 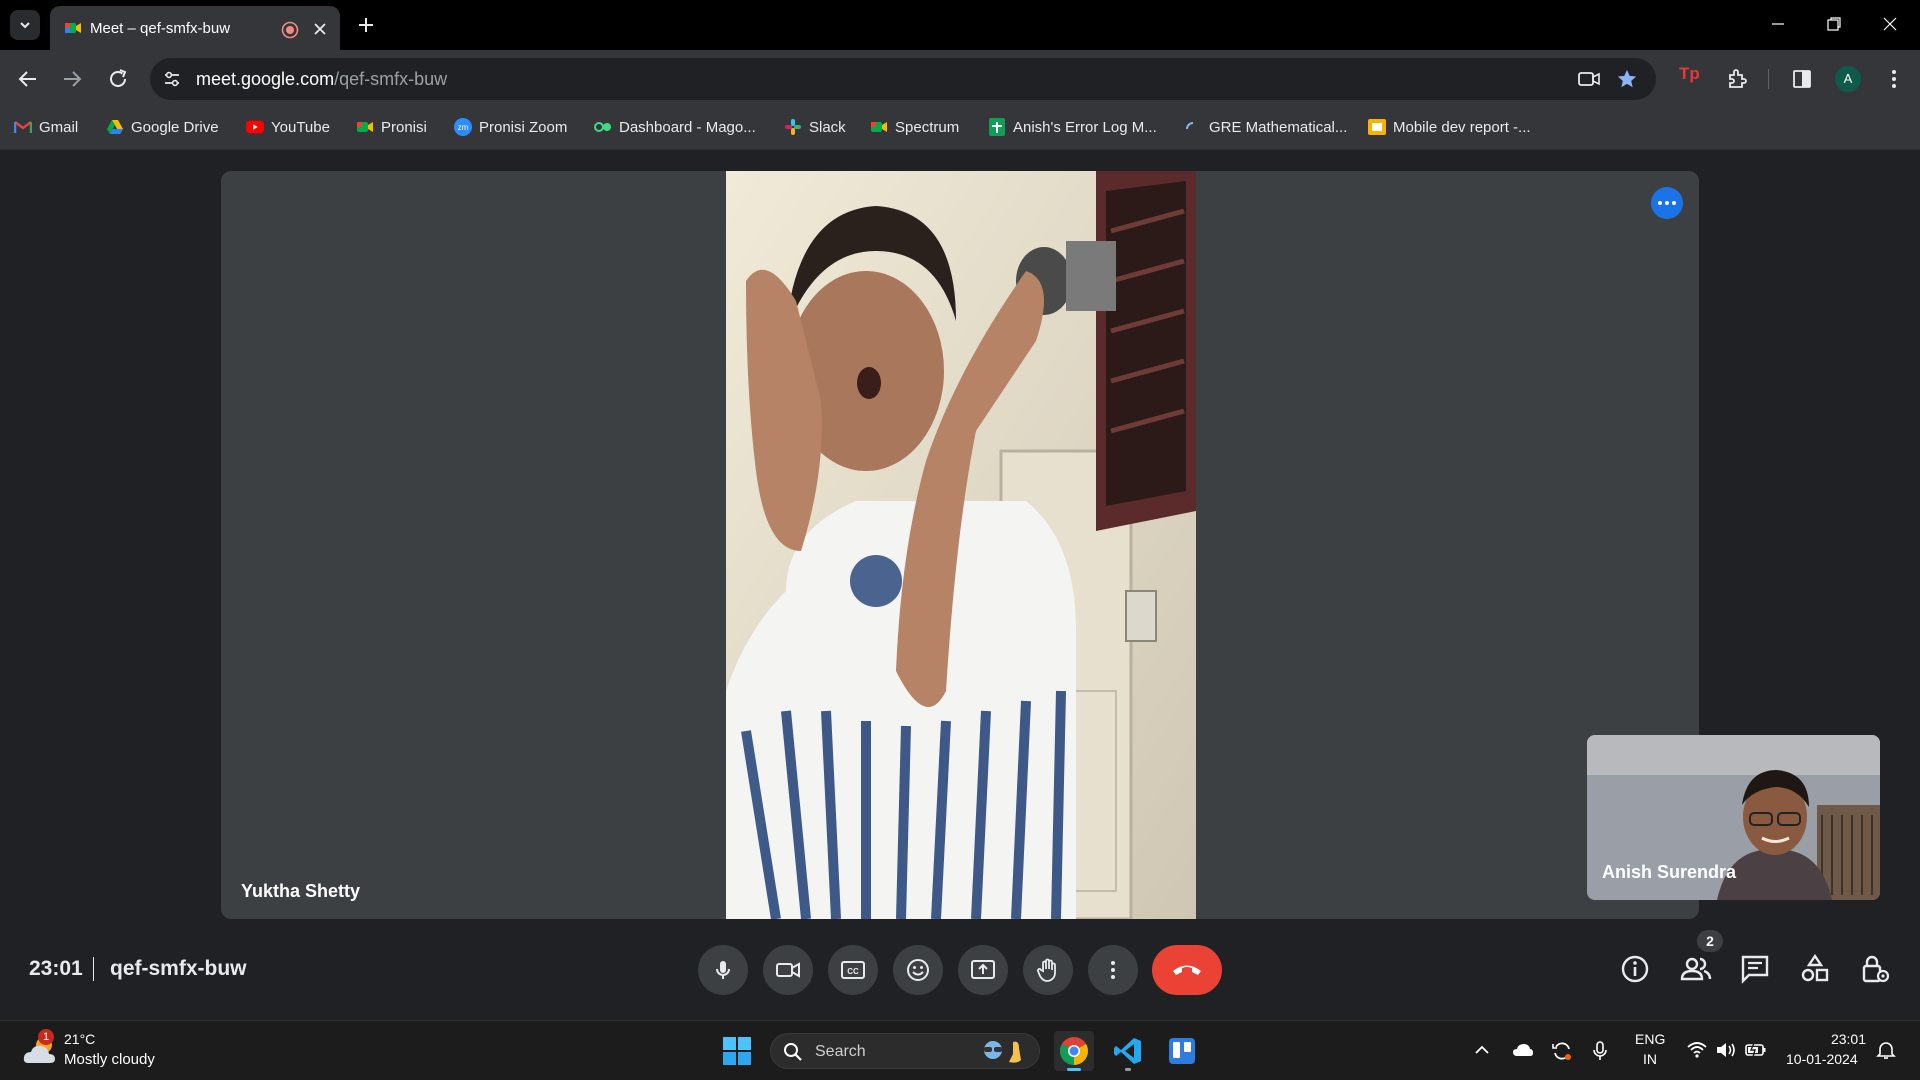 What do you see at coordinates (603, 127) in the screenshot?
I see `dashboard-icon` at bounding box center [603, 127].